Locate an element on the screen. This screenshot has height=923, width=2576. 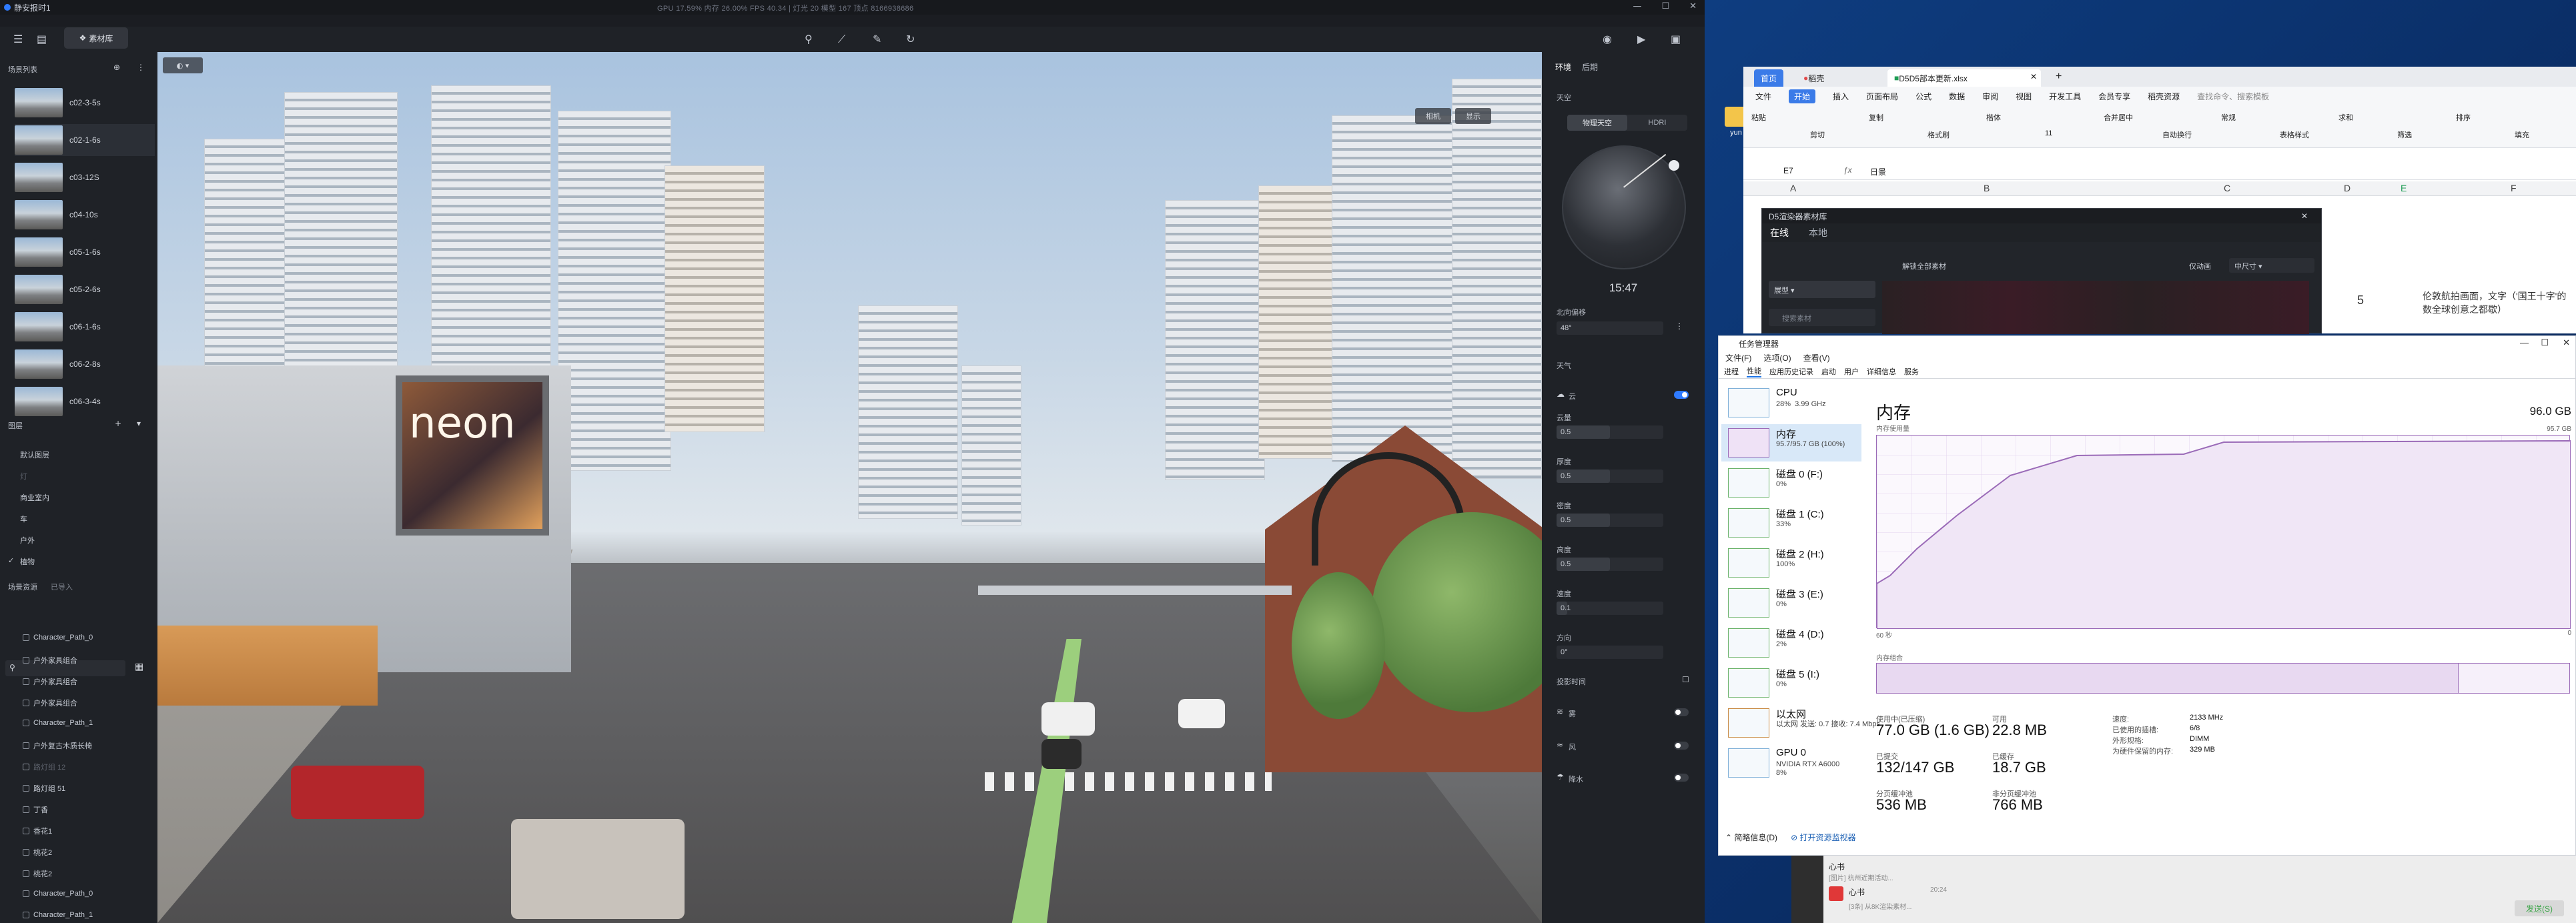
tm-resource-item: CPU 28% 3.99 GHz is located at coordinates (1791, 402).